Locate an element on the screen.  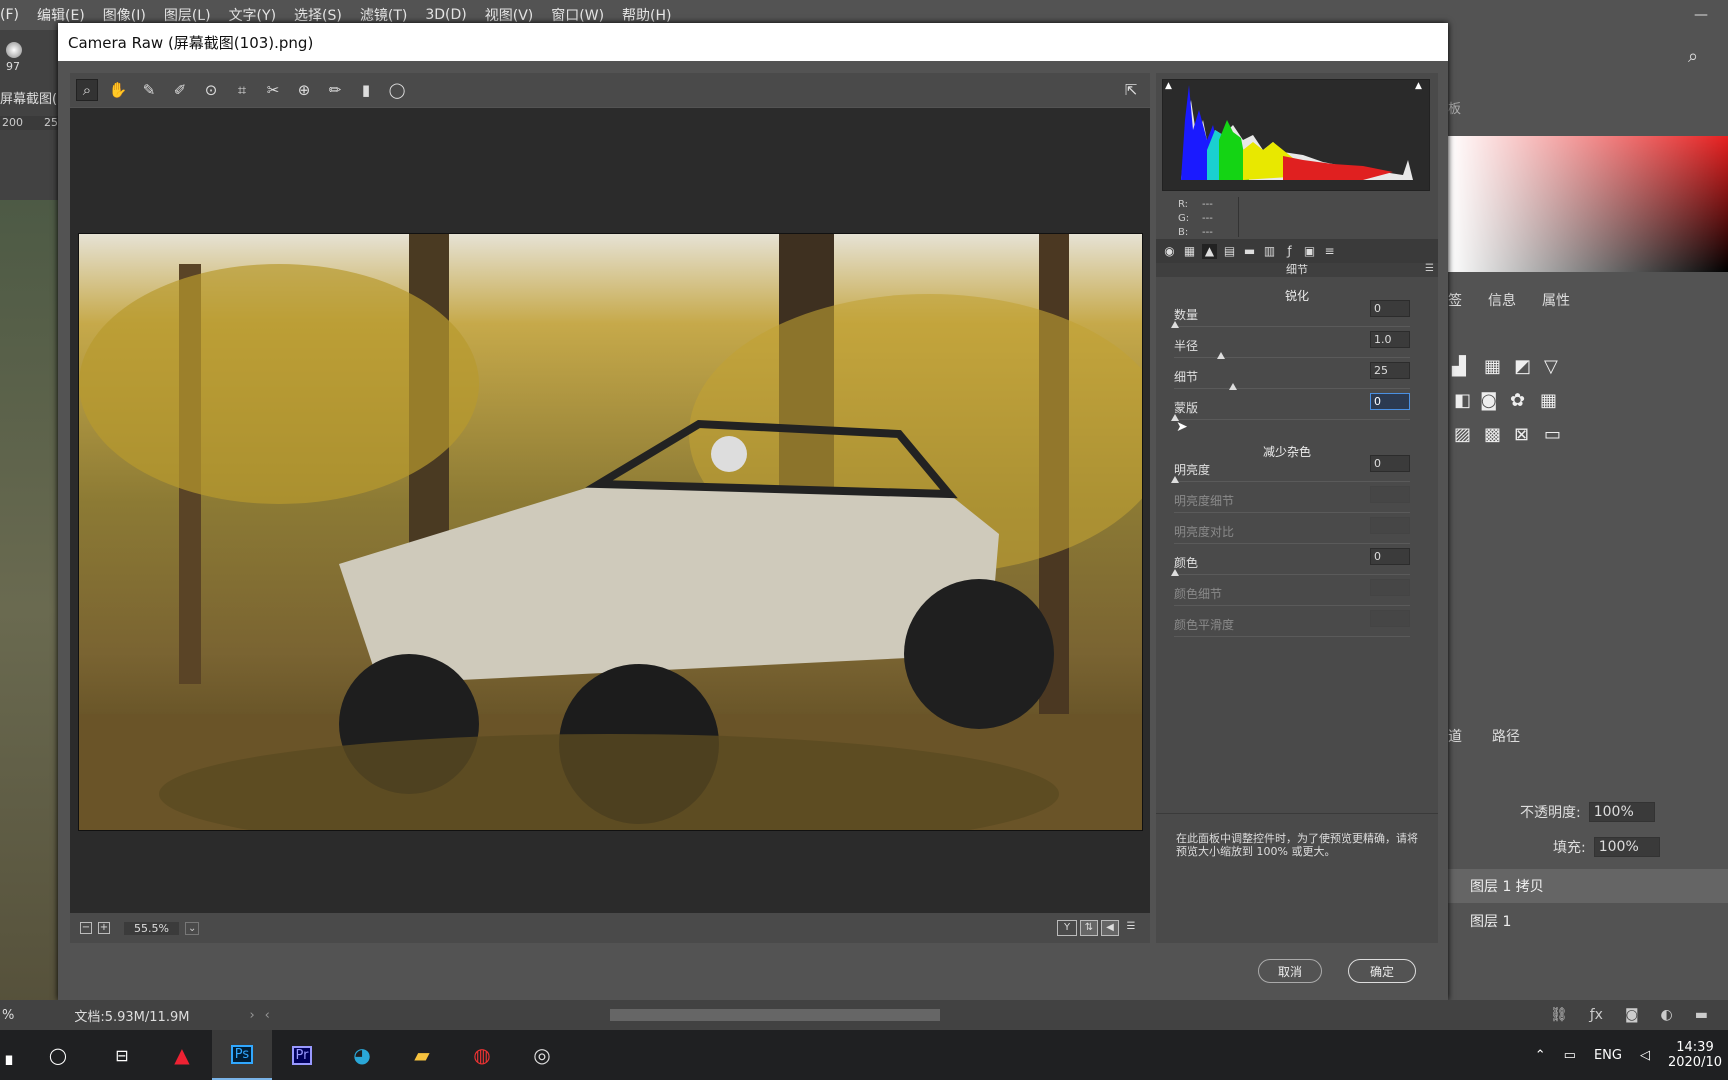
tab-paths: 路径 is located at coordinates (1506, 737).